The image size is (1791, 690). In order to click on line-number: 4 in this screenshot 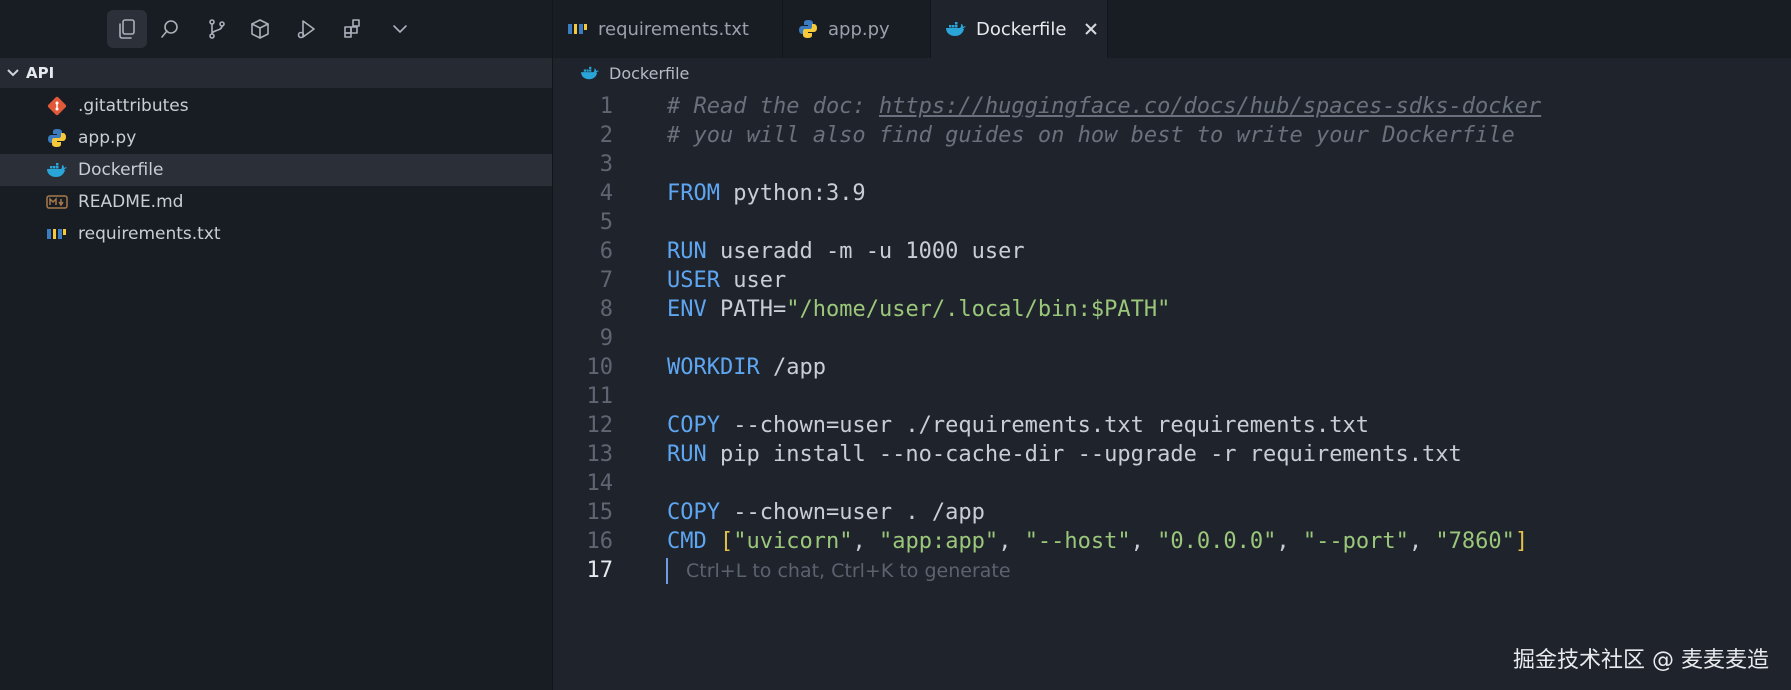, I will do `click(606, 193)`.